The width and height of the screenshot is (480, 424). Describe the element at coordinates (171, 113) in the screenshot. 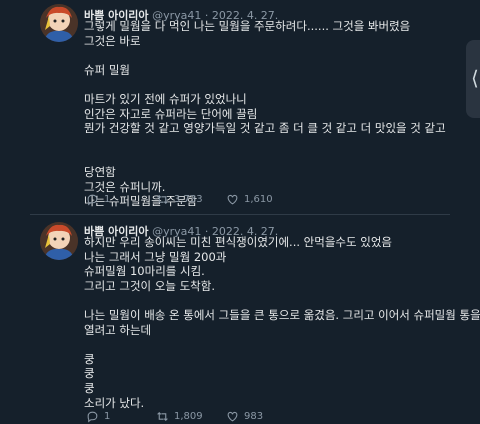

I see `text-line: 인간은 자고로 슈퍼라는 단어에 끌림` at that location.